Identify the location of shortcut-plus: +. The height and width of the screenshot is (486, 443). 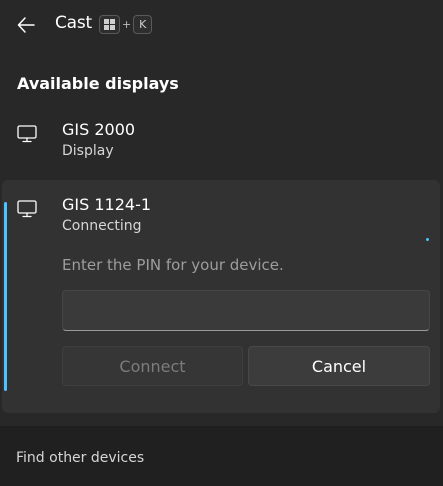
(127, 24).